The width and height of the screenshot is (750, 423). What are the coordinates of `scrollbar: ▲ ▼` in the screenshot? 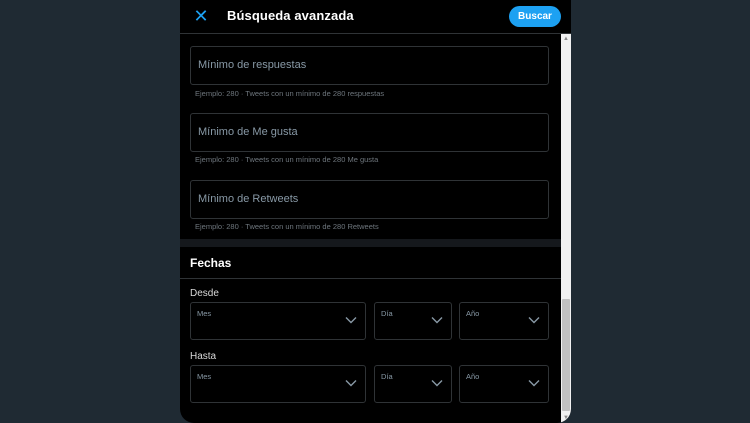 It's located at (566, 228).